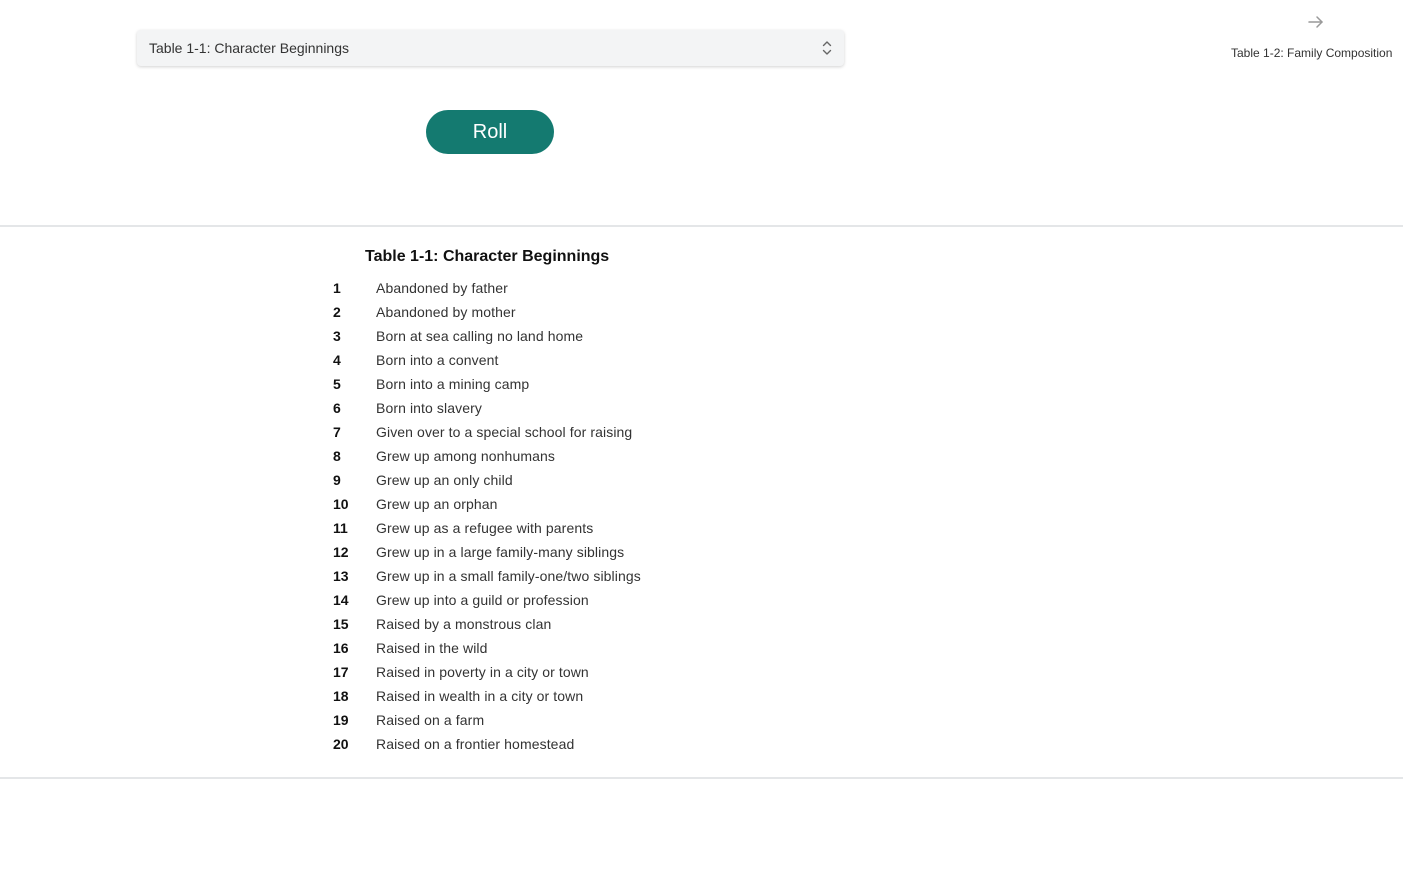  Describe the element at coordinates (432, 648) in the screenshot. I see `row-text: Raised in the wild` at that location.